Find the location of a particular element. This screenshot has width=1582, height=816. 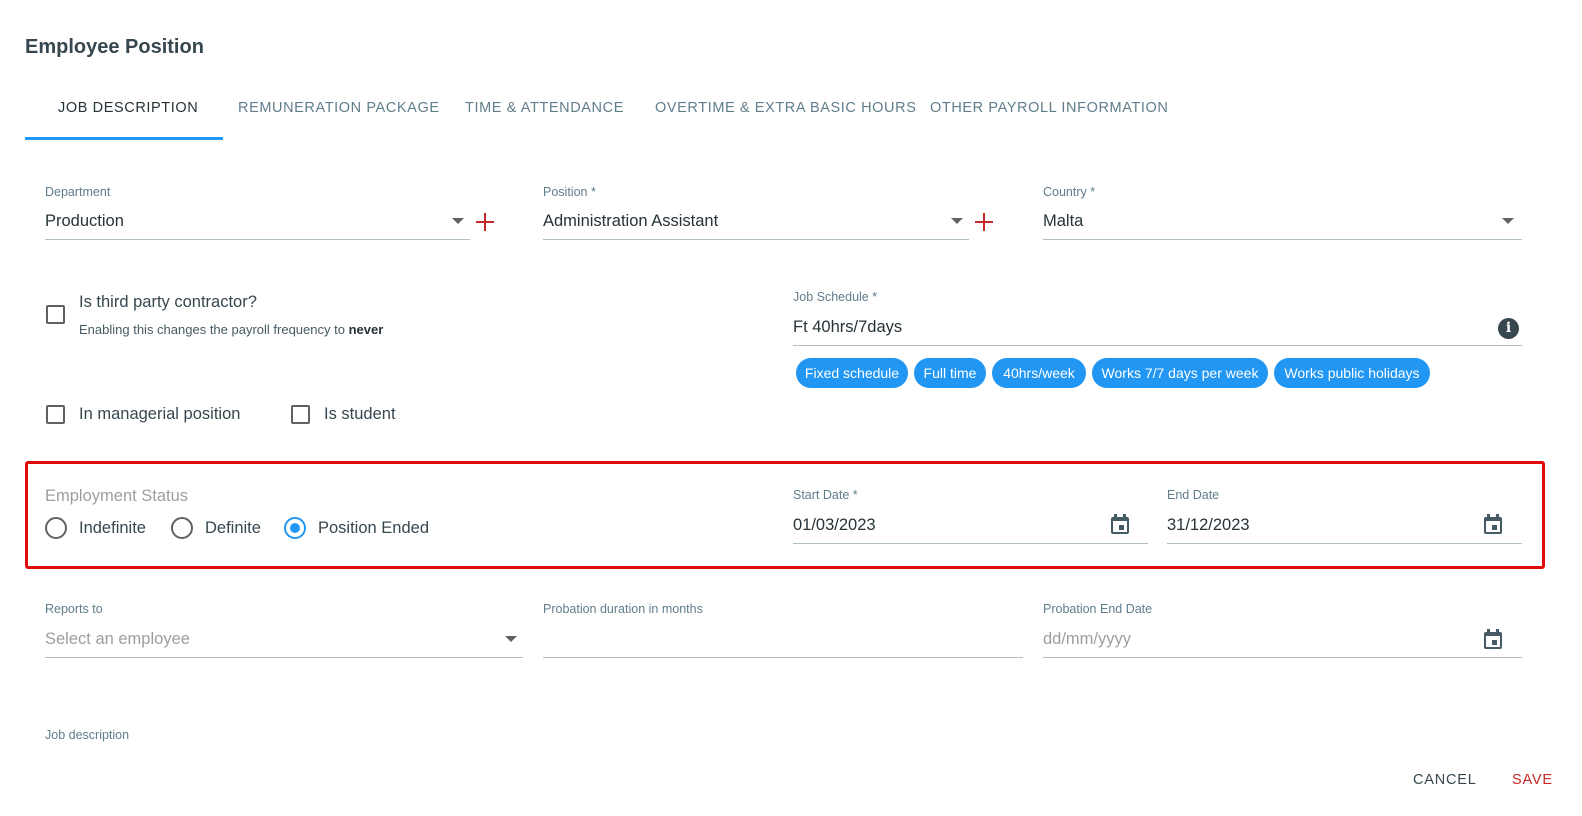

add-department-icon is located at coordinates (485, 222).